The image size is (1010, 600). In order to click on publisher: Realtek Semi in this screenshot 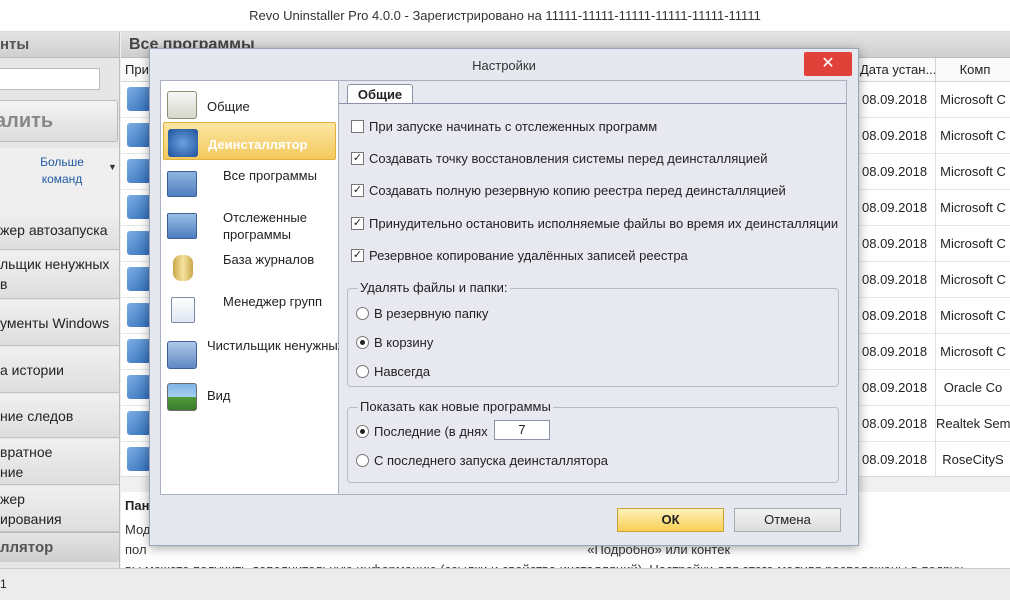, I will do `click(972, 424)`.